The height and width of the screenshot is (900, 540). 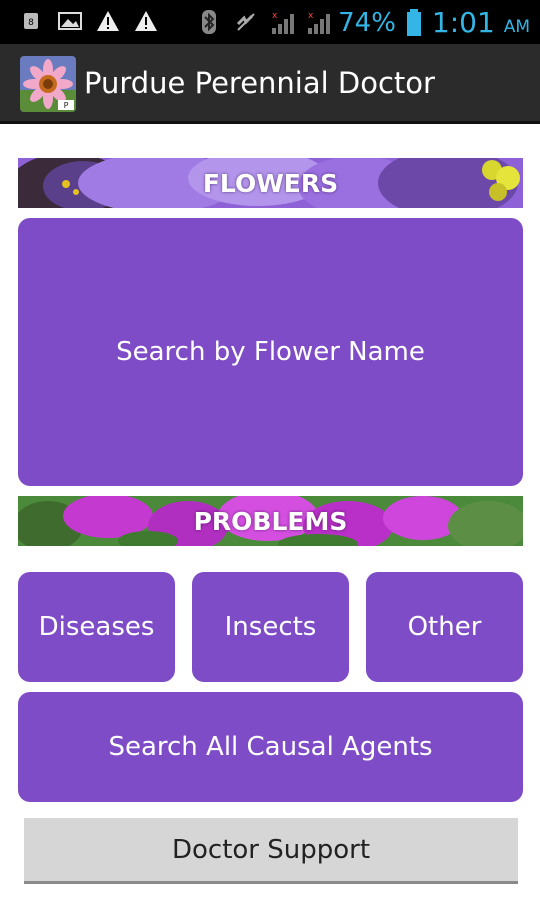 I want to click on clock-time: 1:01 AM, so click(x=480, y=22).